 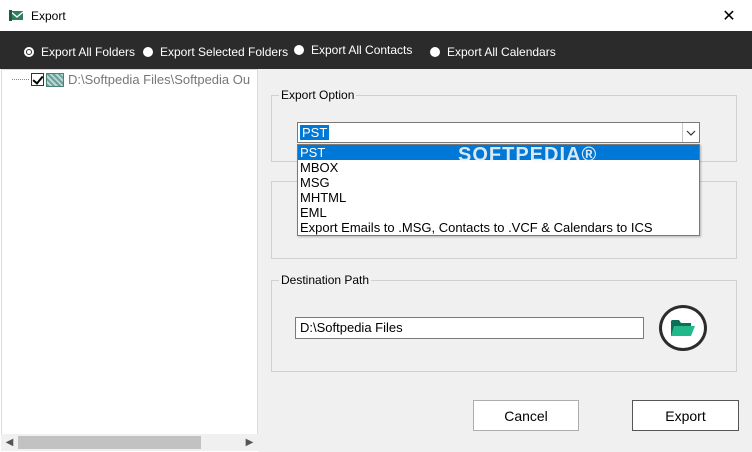 I want to click on radio-label: Export All Calendars, so click(x=501, y=52).